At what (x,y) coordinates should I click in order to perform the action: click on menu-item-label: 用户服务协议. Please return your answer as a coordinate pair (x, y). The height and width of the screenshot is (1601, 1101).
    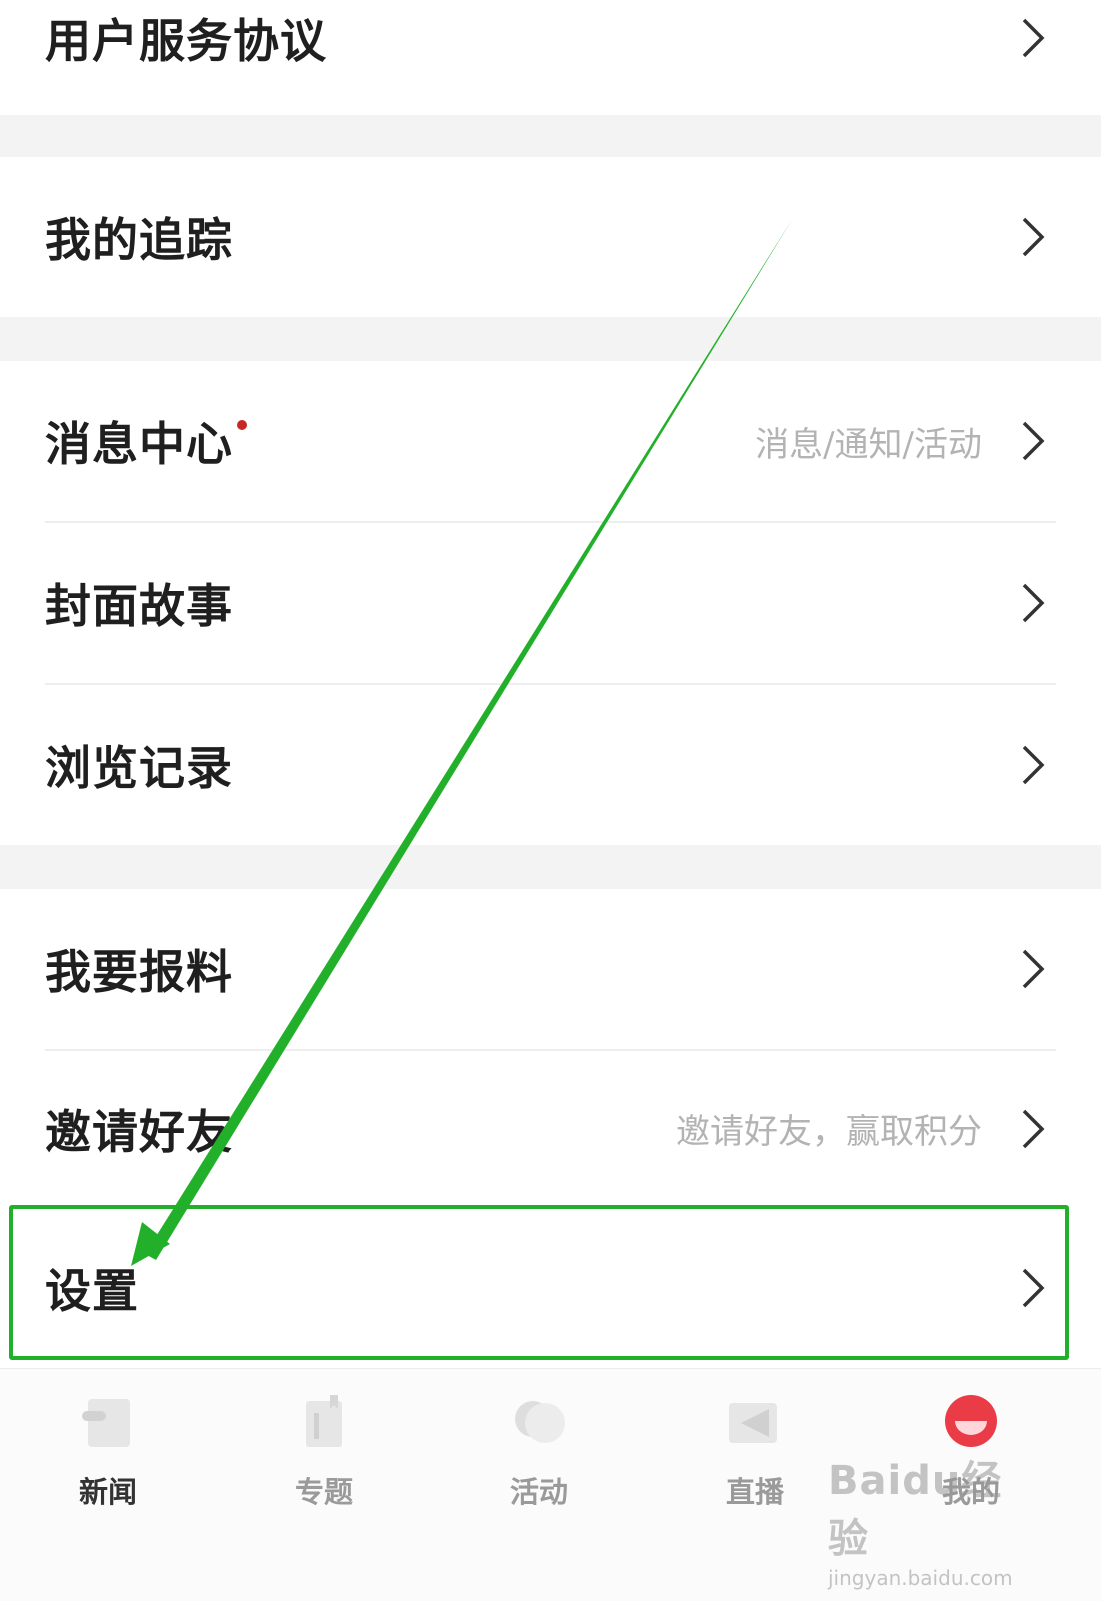
    Looking at the image, I should click on (186, 40).